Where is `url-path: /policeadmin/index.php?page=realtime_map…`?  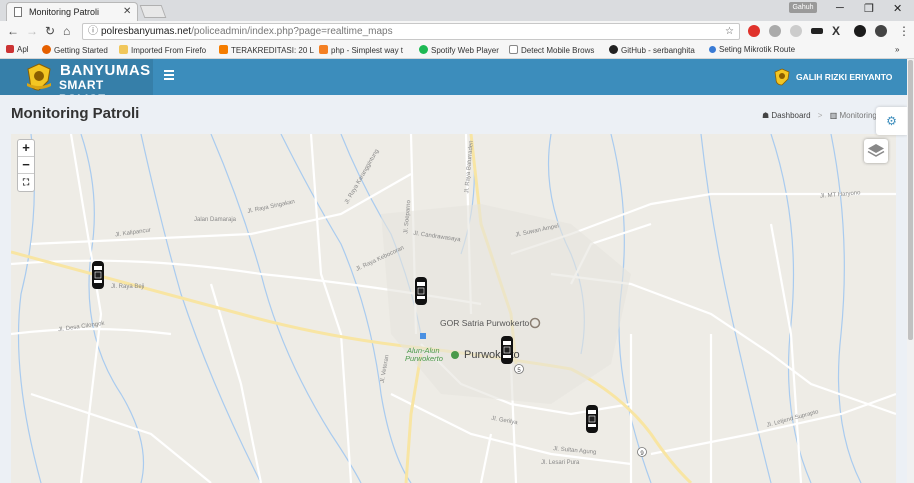
url-path: /policeadmin/index.php?page=realtime_map… is located at coordinates (292, 31).